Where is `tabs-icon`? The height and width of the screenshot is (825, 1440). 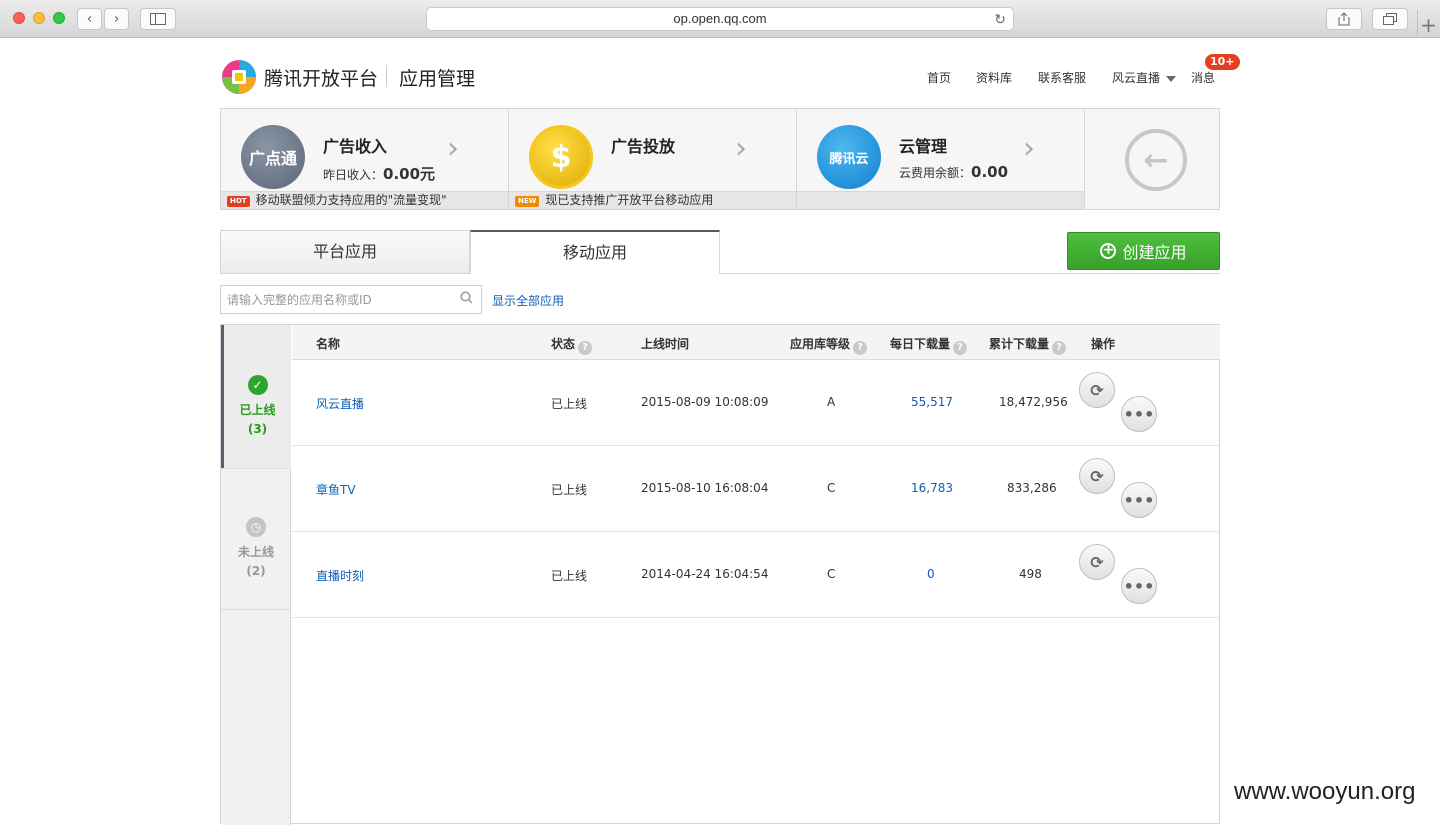
tabs-icon is located at coordinates (1390, 19).